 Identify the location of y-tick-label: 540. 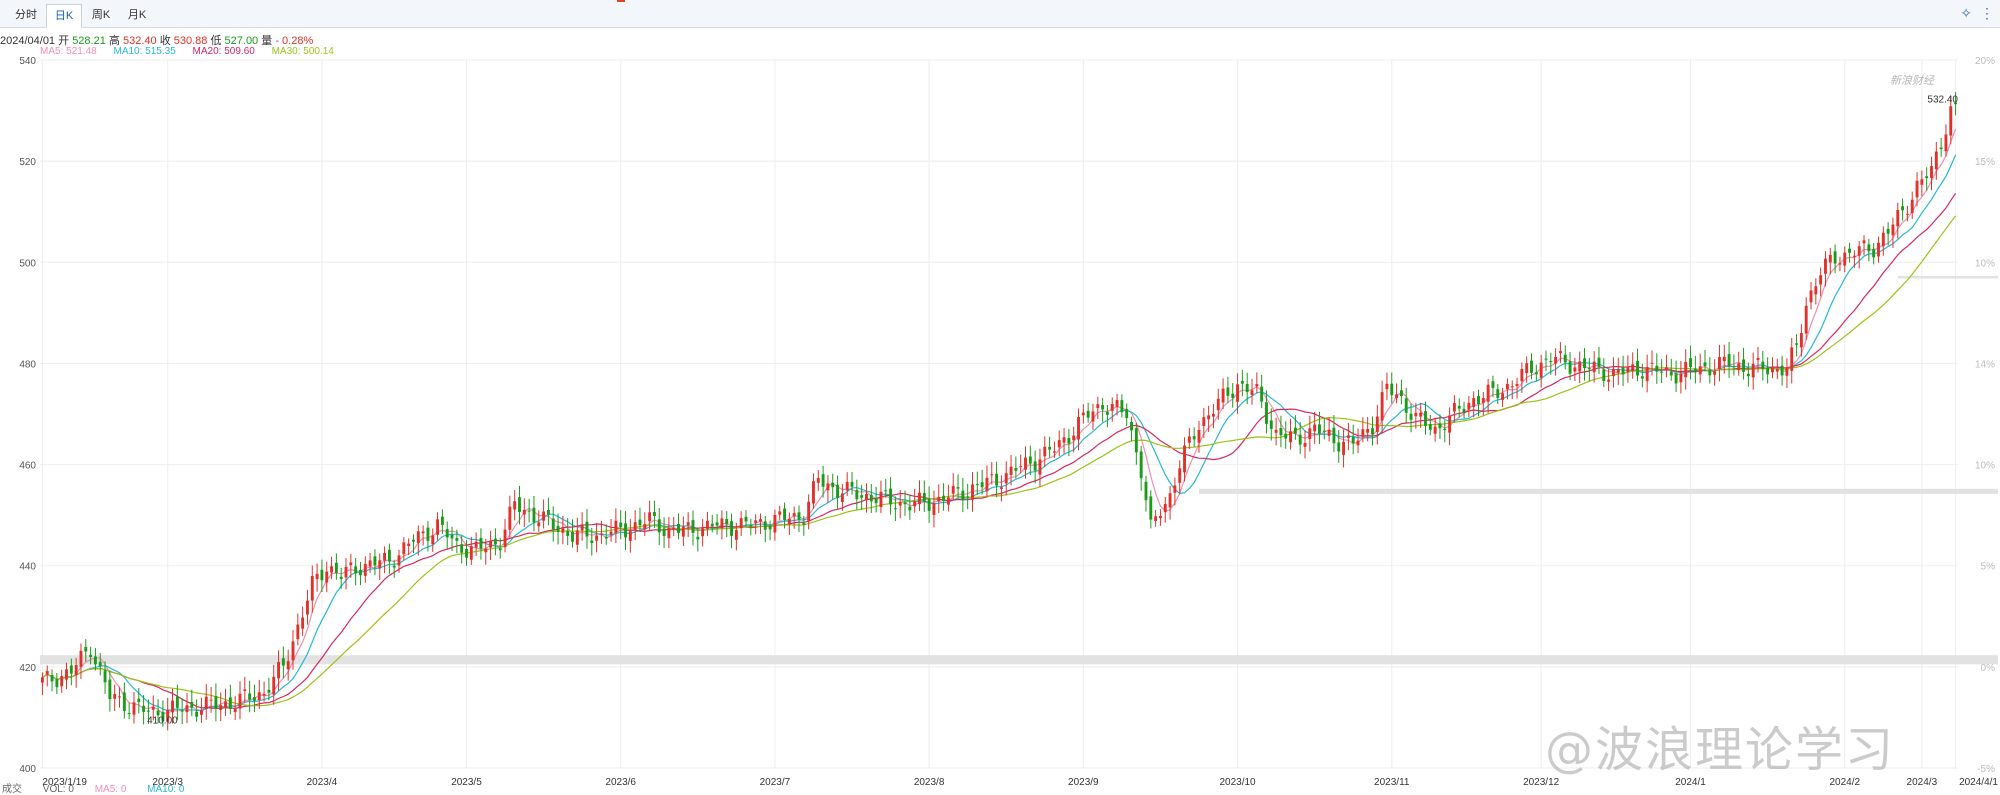
(27, 61).